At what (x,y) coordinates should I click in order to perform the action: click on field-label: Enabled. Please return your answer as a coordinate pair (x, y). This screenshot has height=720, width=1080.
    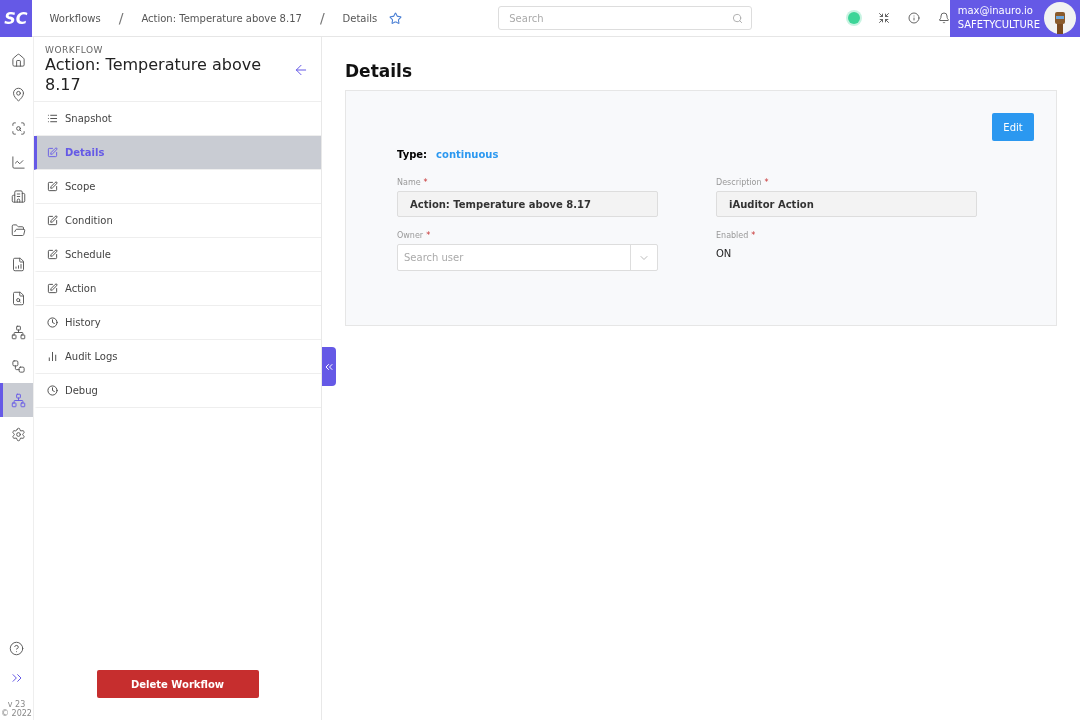
    Looking at the image, I should click on (732, 235).